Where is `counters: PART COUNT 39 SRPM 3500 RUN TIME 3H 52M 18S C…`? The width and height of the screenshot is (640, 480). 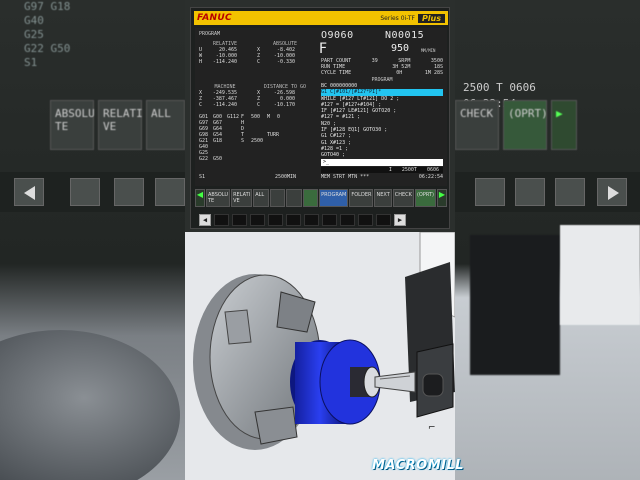 counters: PART COUNT 39 SRPM 3500 RUN TIME 3H 52M 18S C… is located at coordinates (382, 67).